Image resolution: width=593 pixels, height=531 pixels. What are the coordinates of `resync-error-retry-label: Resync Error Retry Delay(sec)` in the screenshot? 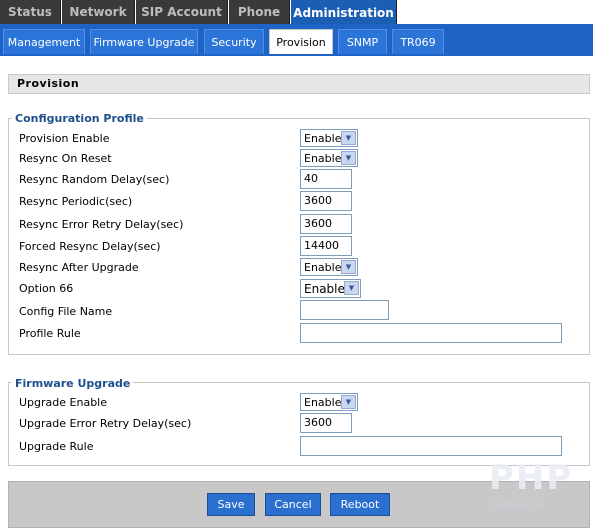 It's located at (101, 224).